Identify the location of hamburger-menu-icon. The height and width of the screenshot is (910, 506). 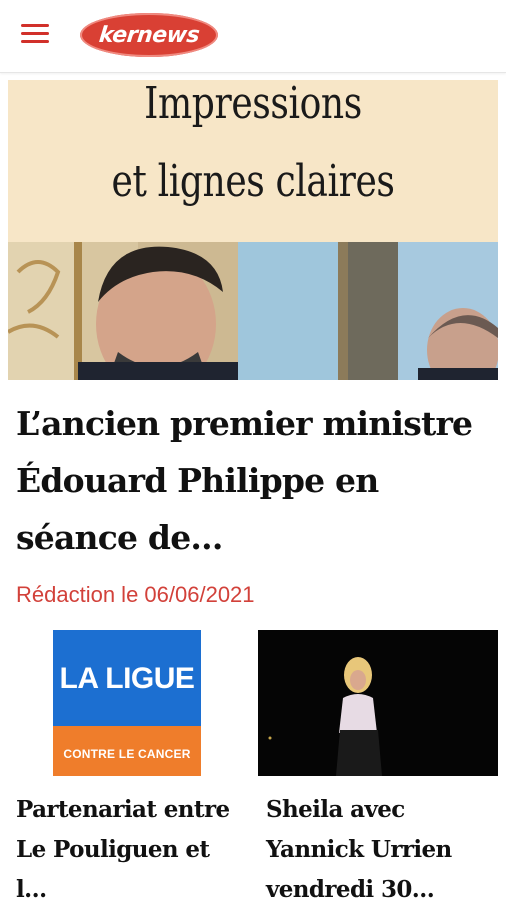
(35, 35).